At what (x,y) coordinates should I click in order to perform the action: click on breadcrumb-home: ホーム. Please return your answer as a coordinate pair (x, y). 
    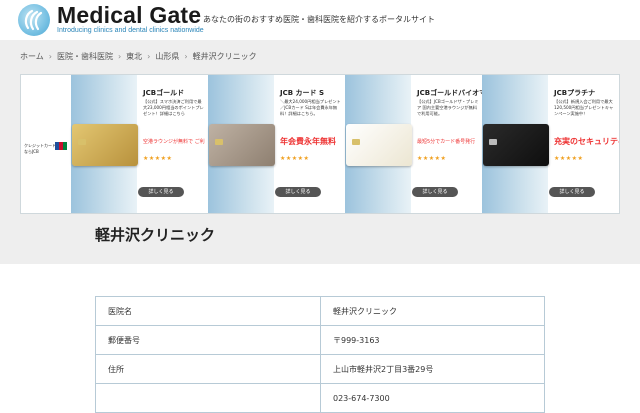
    Looking at the image, I should click on (32, 56).